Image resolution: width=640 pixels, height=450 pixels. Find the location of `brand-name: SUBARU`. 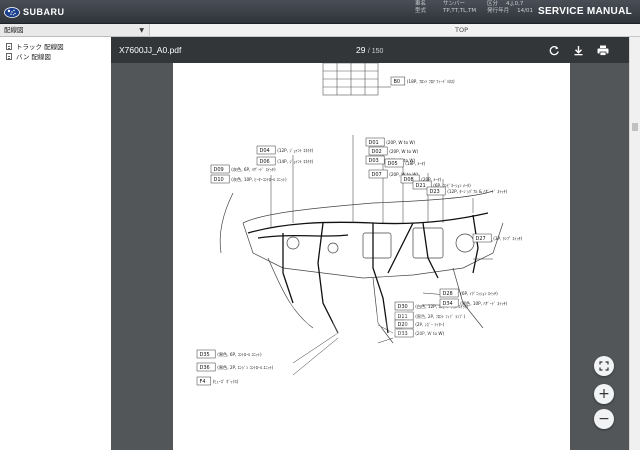

brand-name: SUBARU is located at coordinates (44, 12).